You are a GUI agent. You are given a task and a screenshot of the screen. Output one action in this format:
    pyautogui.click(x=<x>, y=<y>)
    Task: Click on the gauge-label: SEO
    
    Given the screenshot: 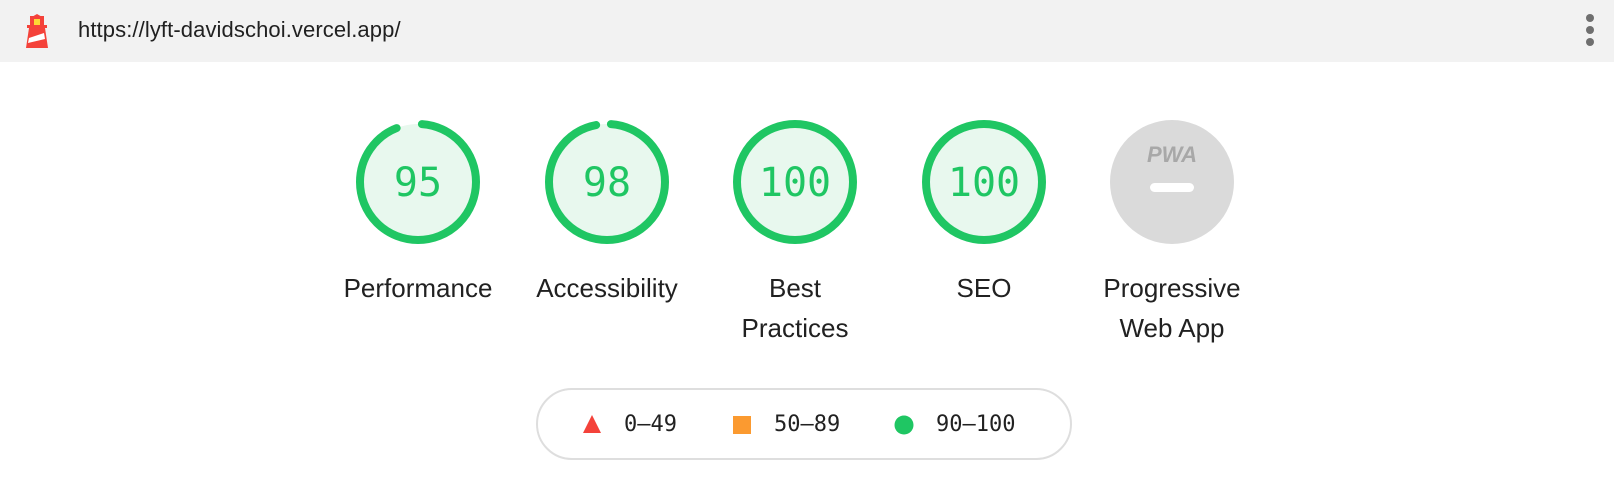 What is the action you would take?
    pyautogui.click(x=984, y=288)
    